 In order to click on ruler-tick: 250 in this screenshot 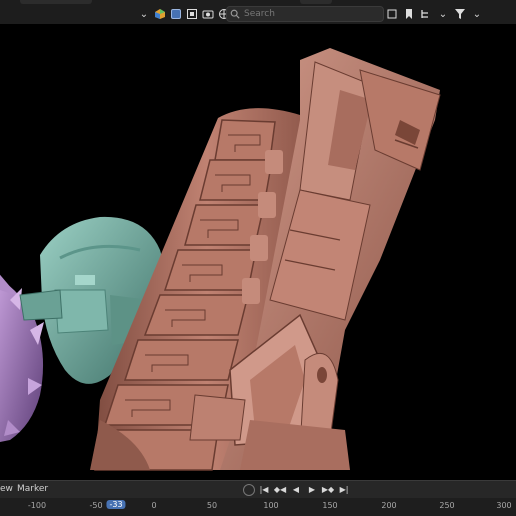, I will do `click(447, 505)`.